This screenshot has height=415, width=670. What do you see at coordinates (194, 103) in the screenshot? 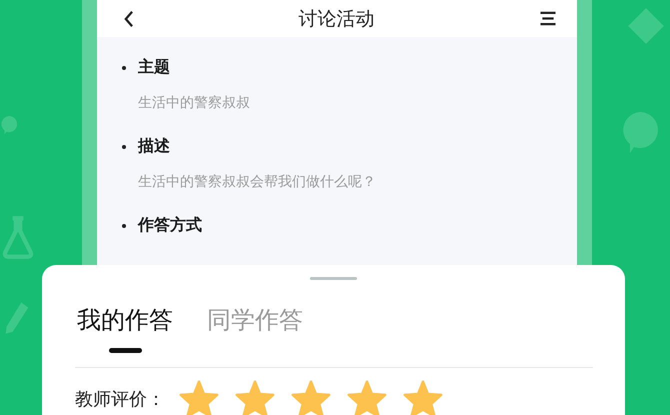
I see `section-text: 生活中的警察叔叔` at bounding box center [194, 103].